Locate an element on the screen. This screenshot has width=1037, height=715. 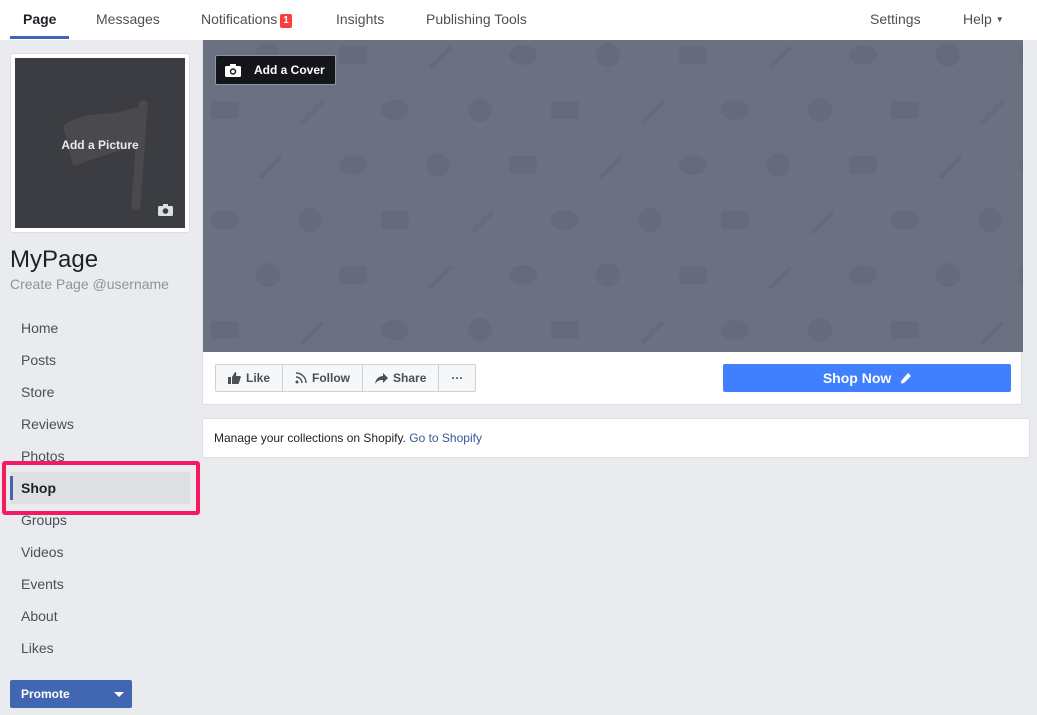
tab-label: Publishing Tools is located at coordinates (476, 19).